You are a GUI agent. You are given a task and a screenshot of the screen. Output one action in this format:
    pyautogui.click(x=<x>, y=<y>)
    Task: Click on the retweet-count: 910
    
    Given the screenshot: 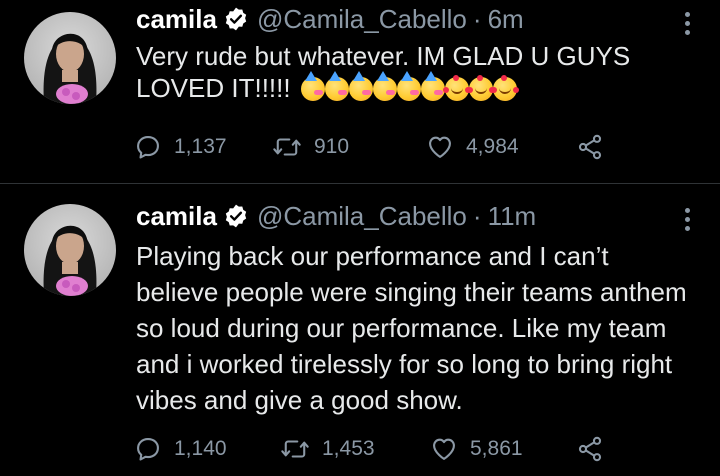 What is the action you would take?
    pyautogui.click(x=332, y=146)
    